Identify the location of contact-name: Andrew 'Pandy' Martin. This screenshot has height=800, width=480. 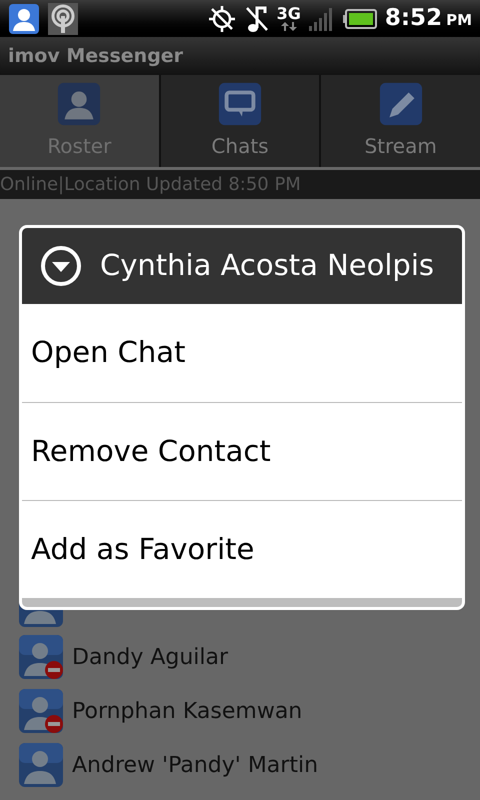
(195, 765).